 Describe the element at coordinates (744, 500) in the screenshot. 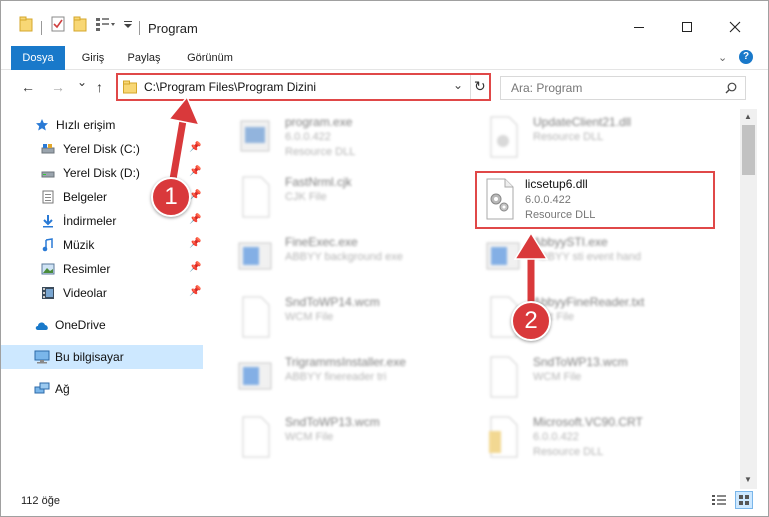

I see `tiles-view-icon` at that location.